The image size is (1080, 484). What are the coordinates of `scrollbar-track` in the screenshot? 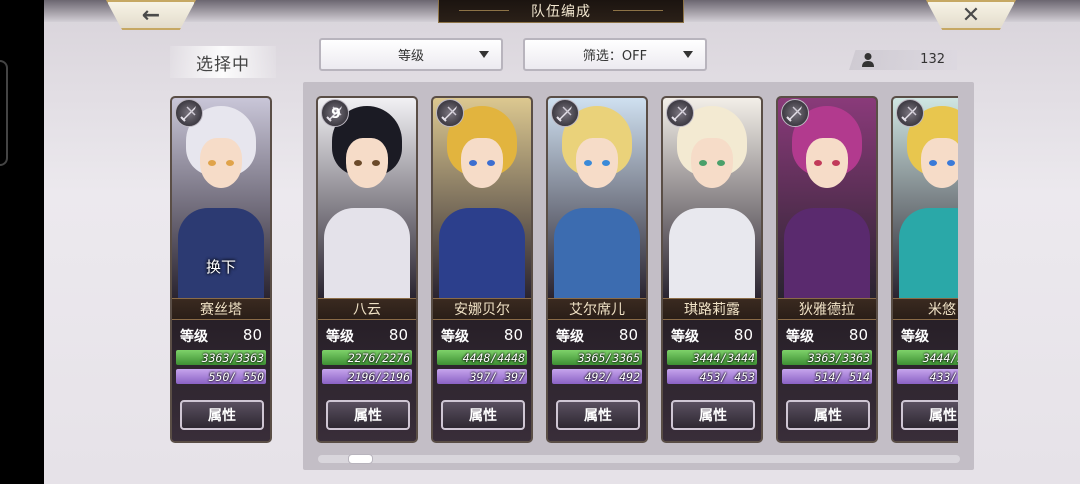 It's located at (639, 459).